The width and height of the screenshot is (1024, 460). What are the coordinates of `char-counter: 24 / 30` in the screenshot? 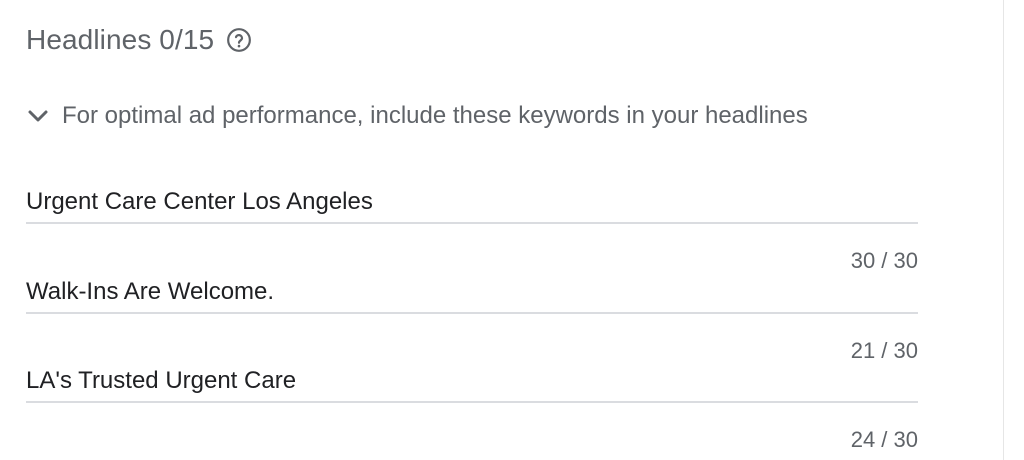 It's located at (884, 439).